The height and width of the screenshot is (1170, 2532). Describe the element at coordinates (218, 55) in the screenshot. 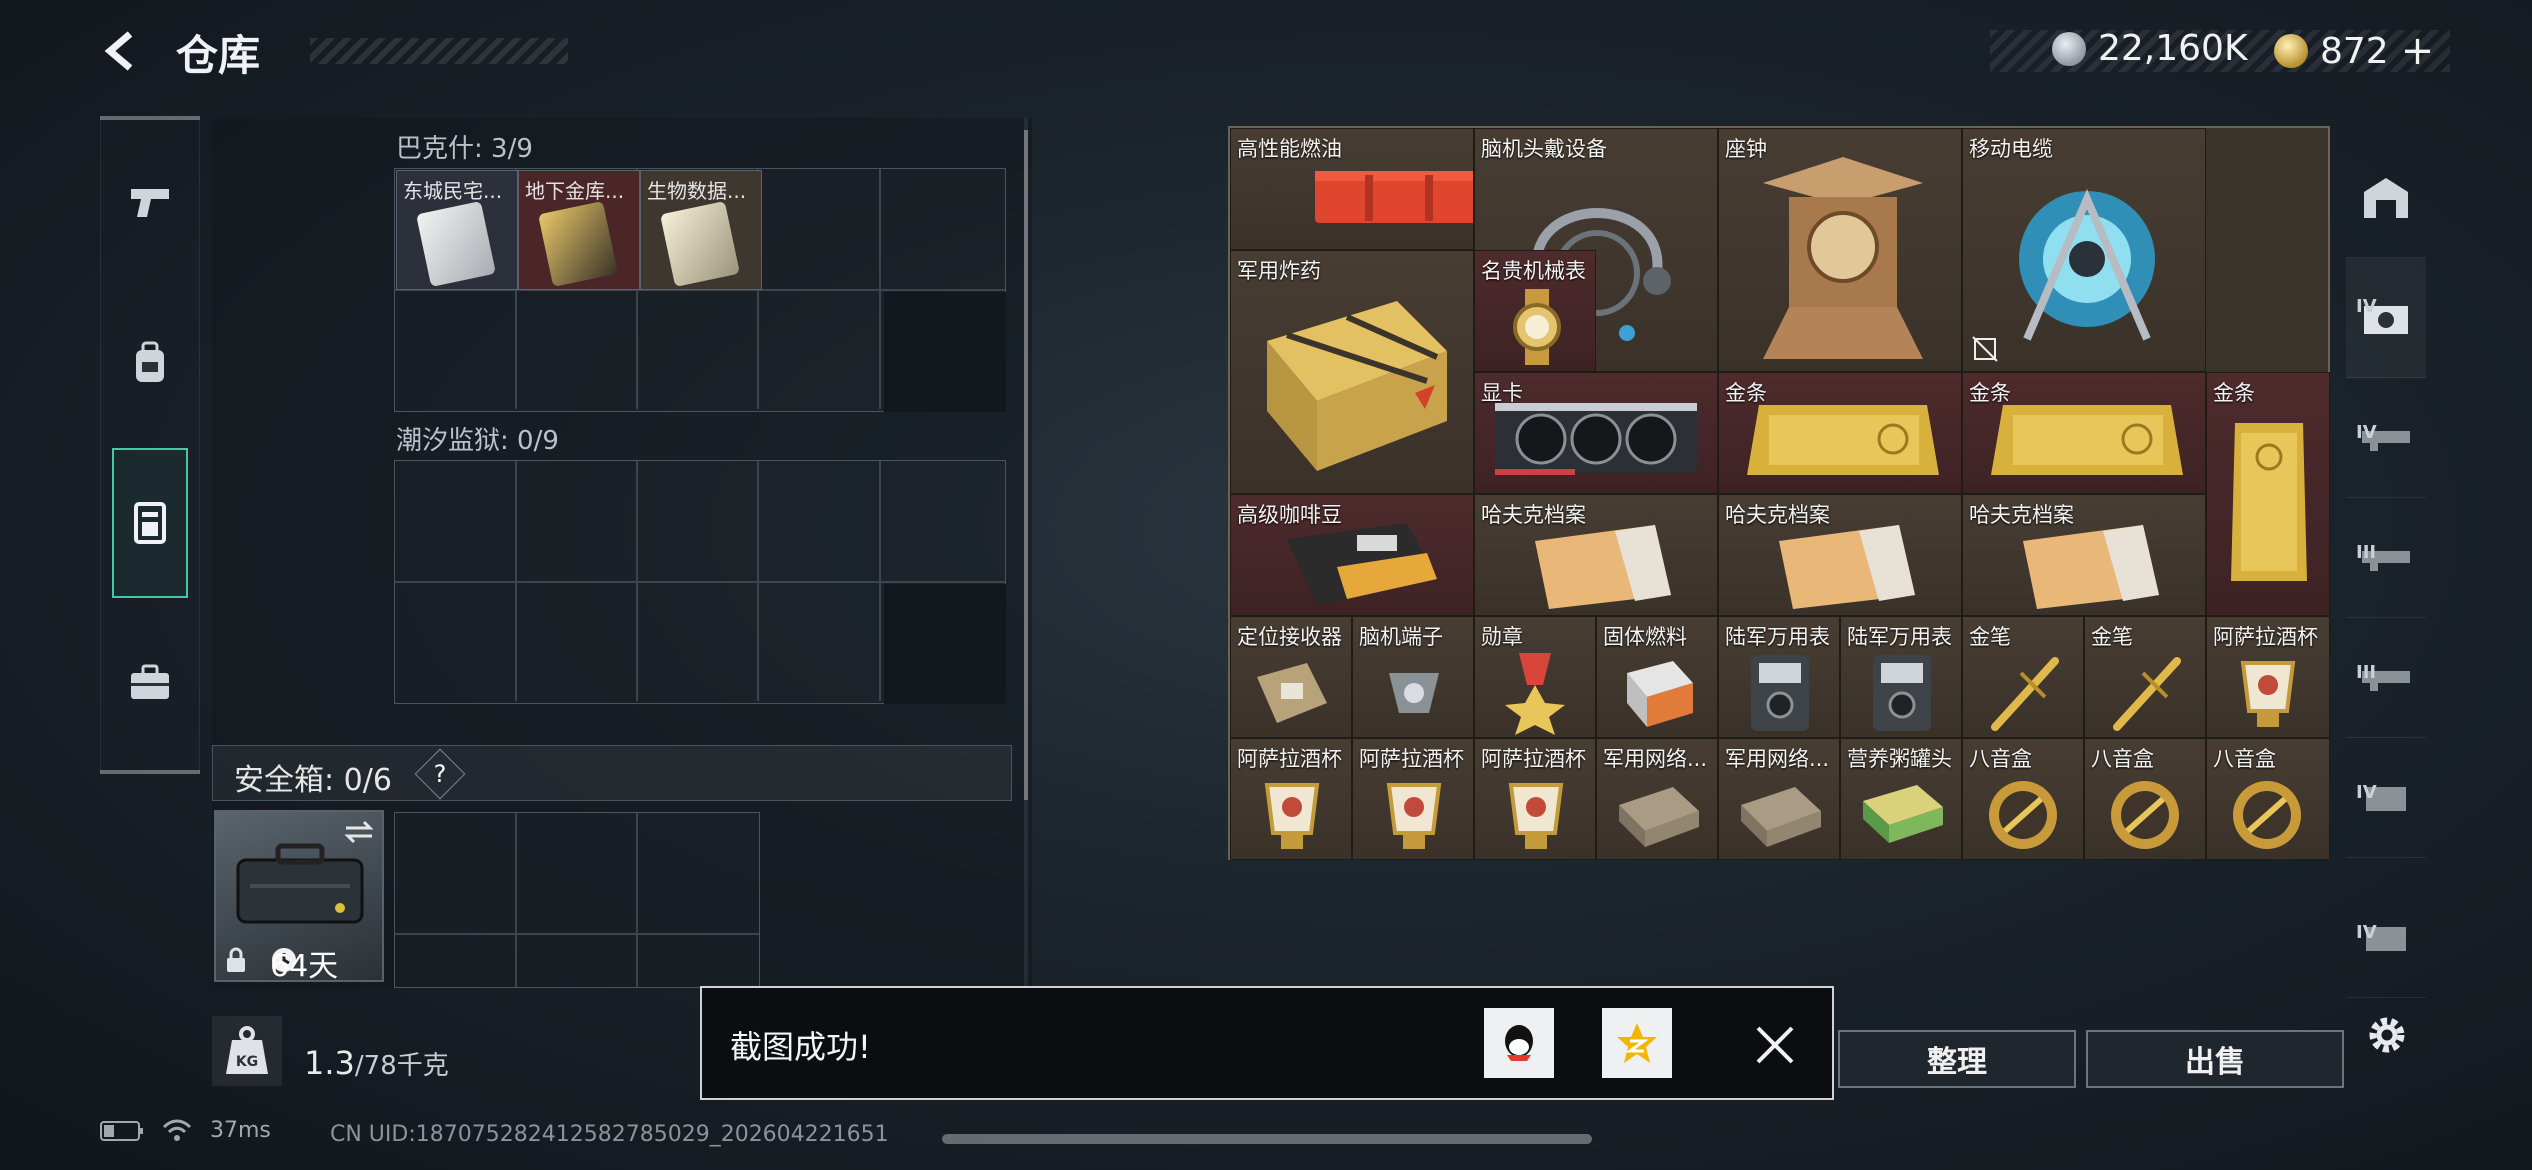

I see `page-title: 仓库` at that location.